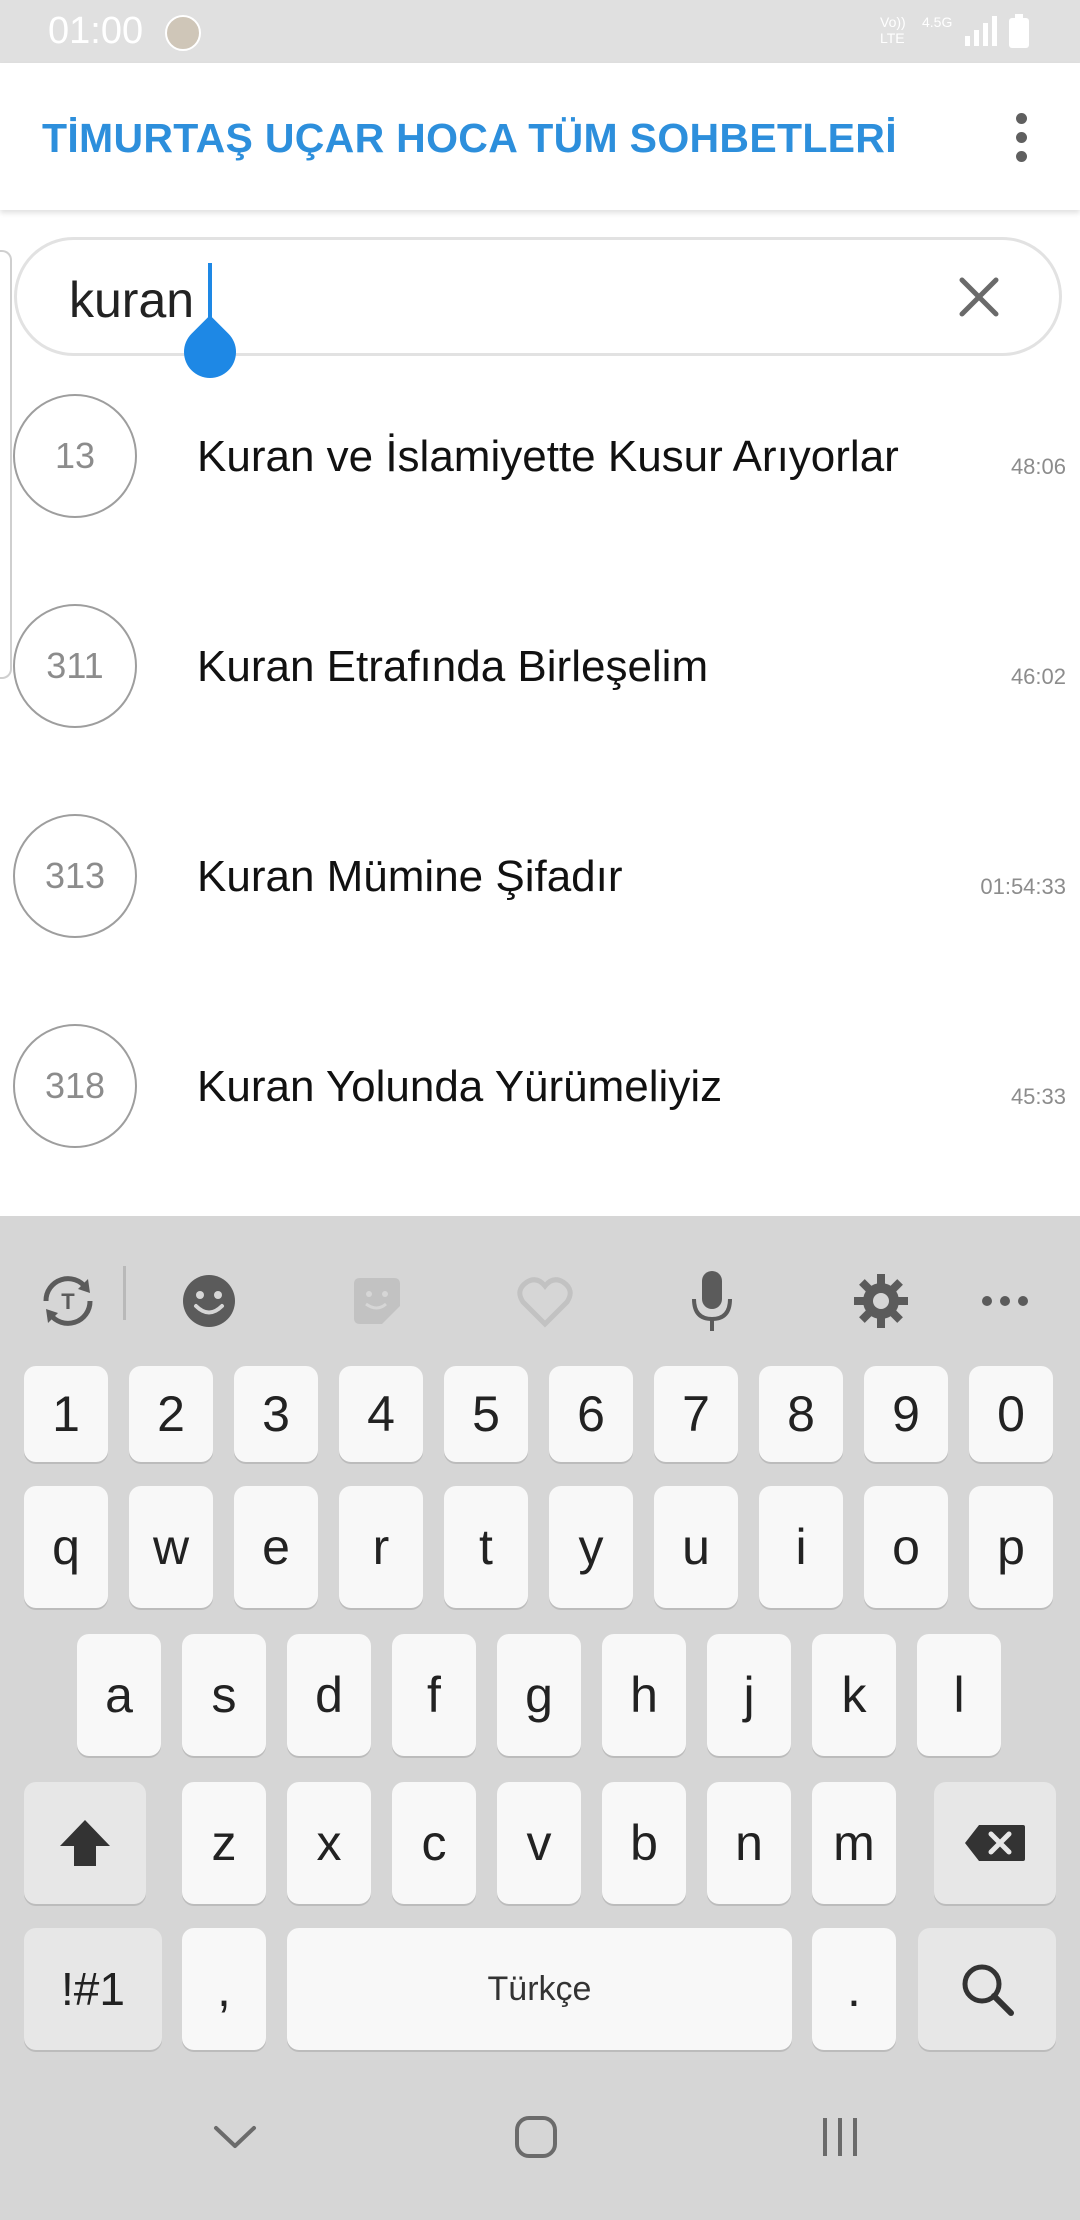  Describe the element at coordinates (381, 1414) in the screenshot. I see `key-4: 4` at that location.